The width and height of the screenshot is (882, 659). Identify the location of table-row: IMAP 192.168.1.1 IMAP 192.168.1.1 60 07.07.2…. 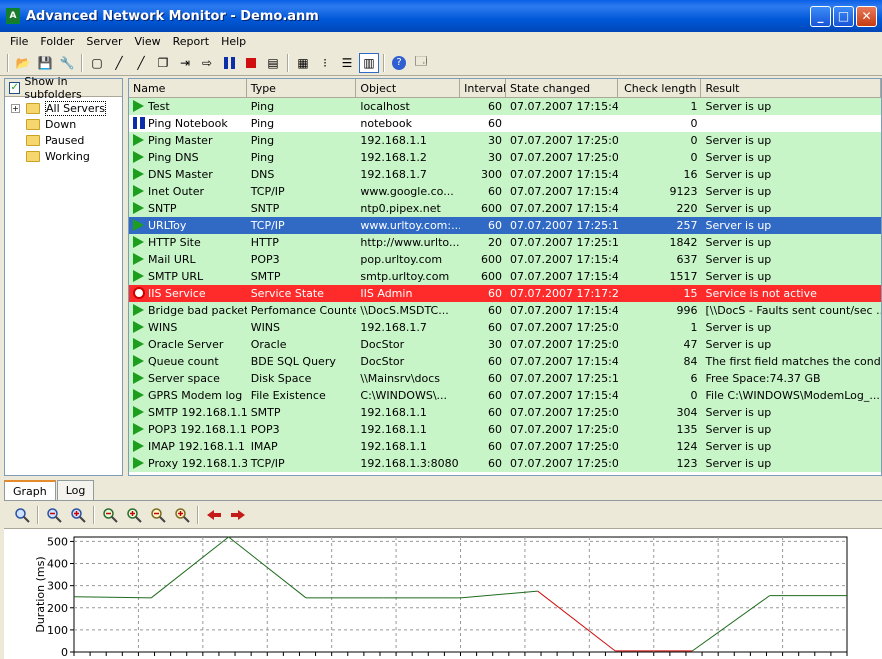
(505, 446).